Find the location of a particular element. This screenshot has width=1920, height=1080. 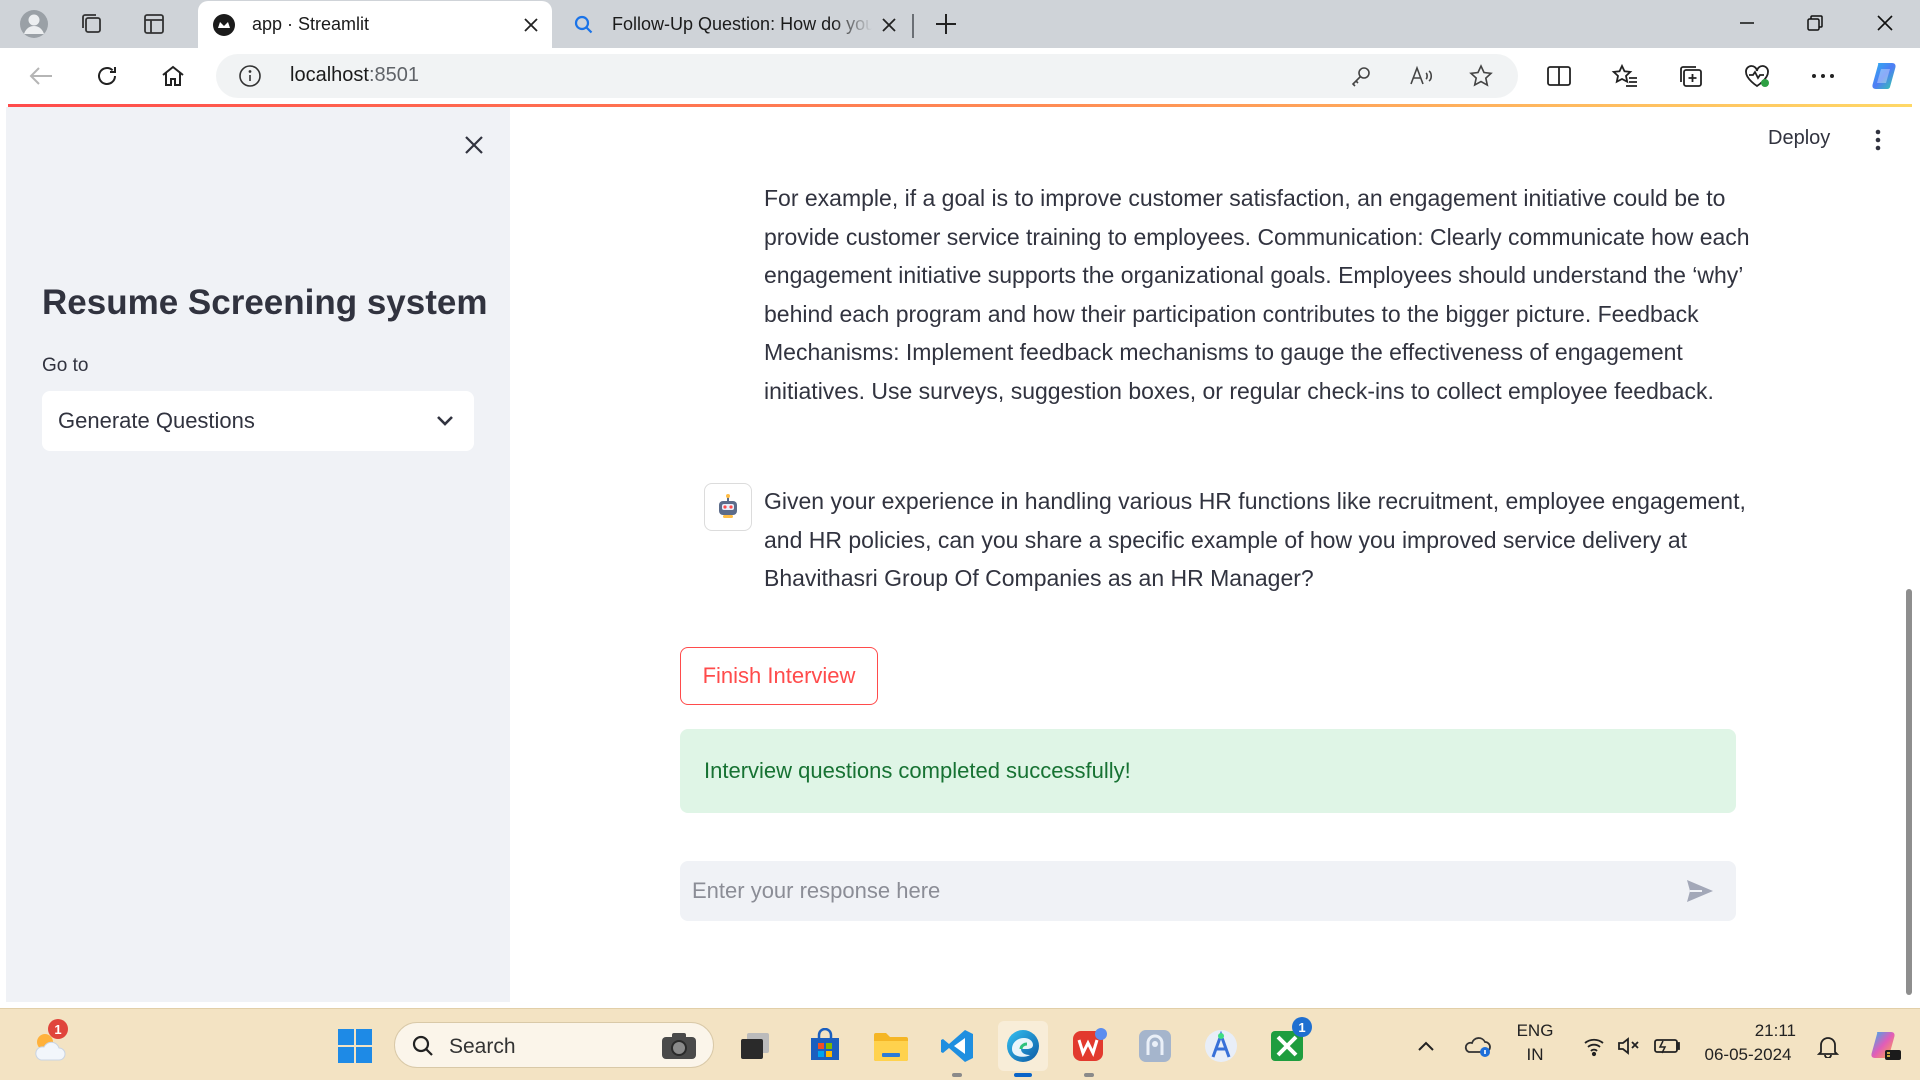

vscode-icon is located at coordinates (957, 1046).